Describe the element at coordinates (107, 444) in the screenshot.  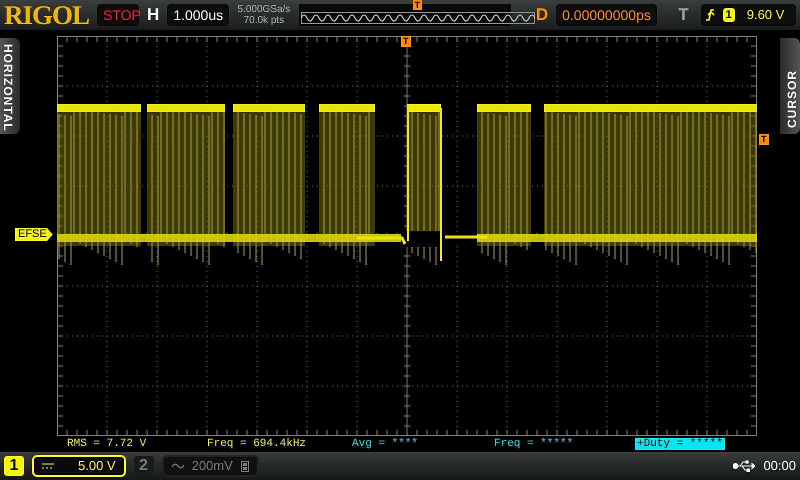
I see `measurement-readout: RMS = 7.72 V` at that location.